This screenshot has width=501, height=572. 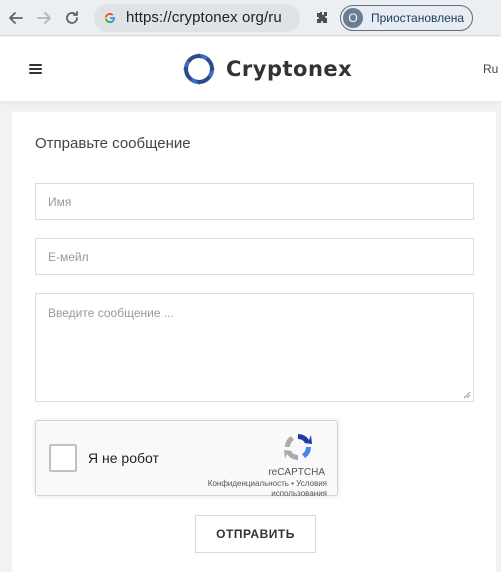 What do you see at coordinates (254, 201) in the screenshot?
I see `name-input: Имя` at bounding box center [254, 201].